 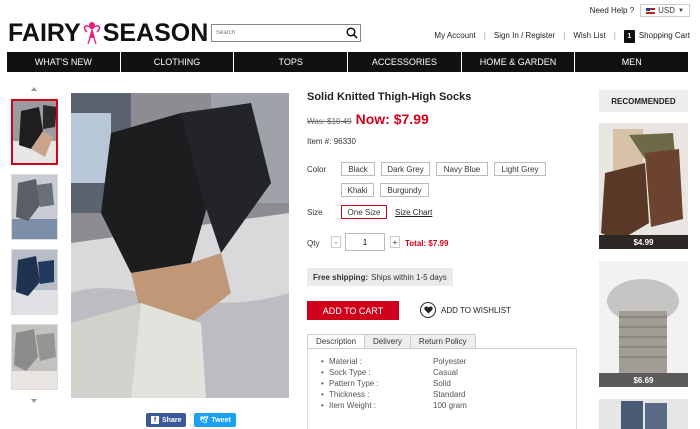 I want to click on total-value: $7.99, so click(x=438, y=243).